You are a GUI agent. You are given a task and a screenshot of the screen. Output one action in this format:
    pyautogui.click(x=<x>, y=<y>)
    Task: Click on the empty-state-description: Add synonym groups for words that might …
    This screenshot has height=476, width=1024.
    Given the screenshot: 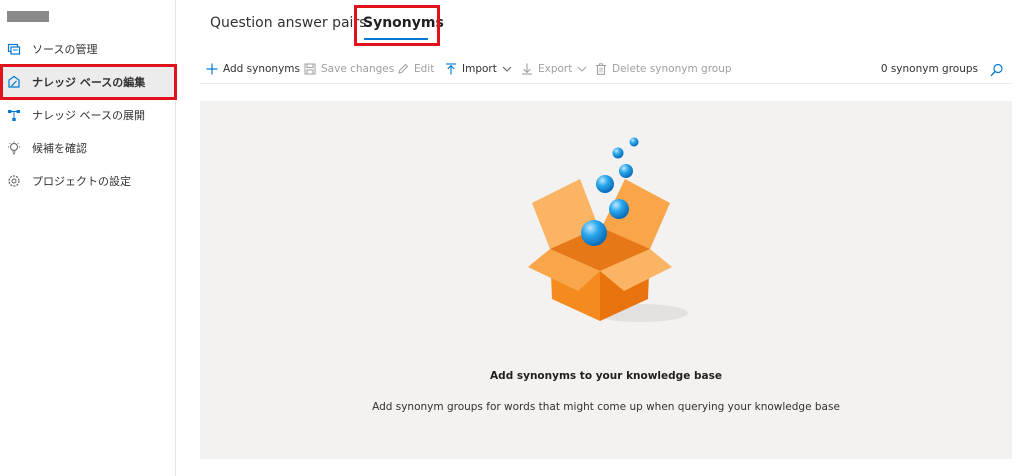 What is the action you would take?
    pyautogui.click(x=606, y=407)
    